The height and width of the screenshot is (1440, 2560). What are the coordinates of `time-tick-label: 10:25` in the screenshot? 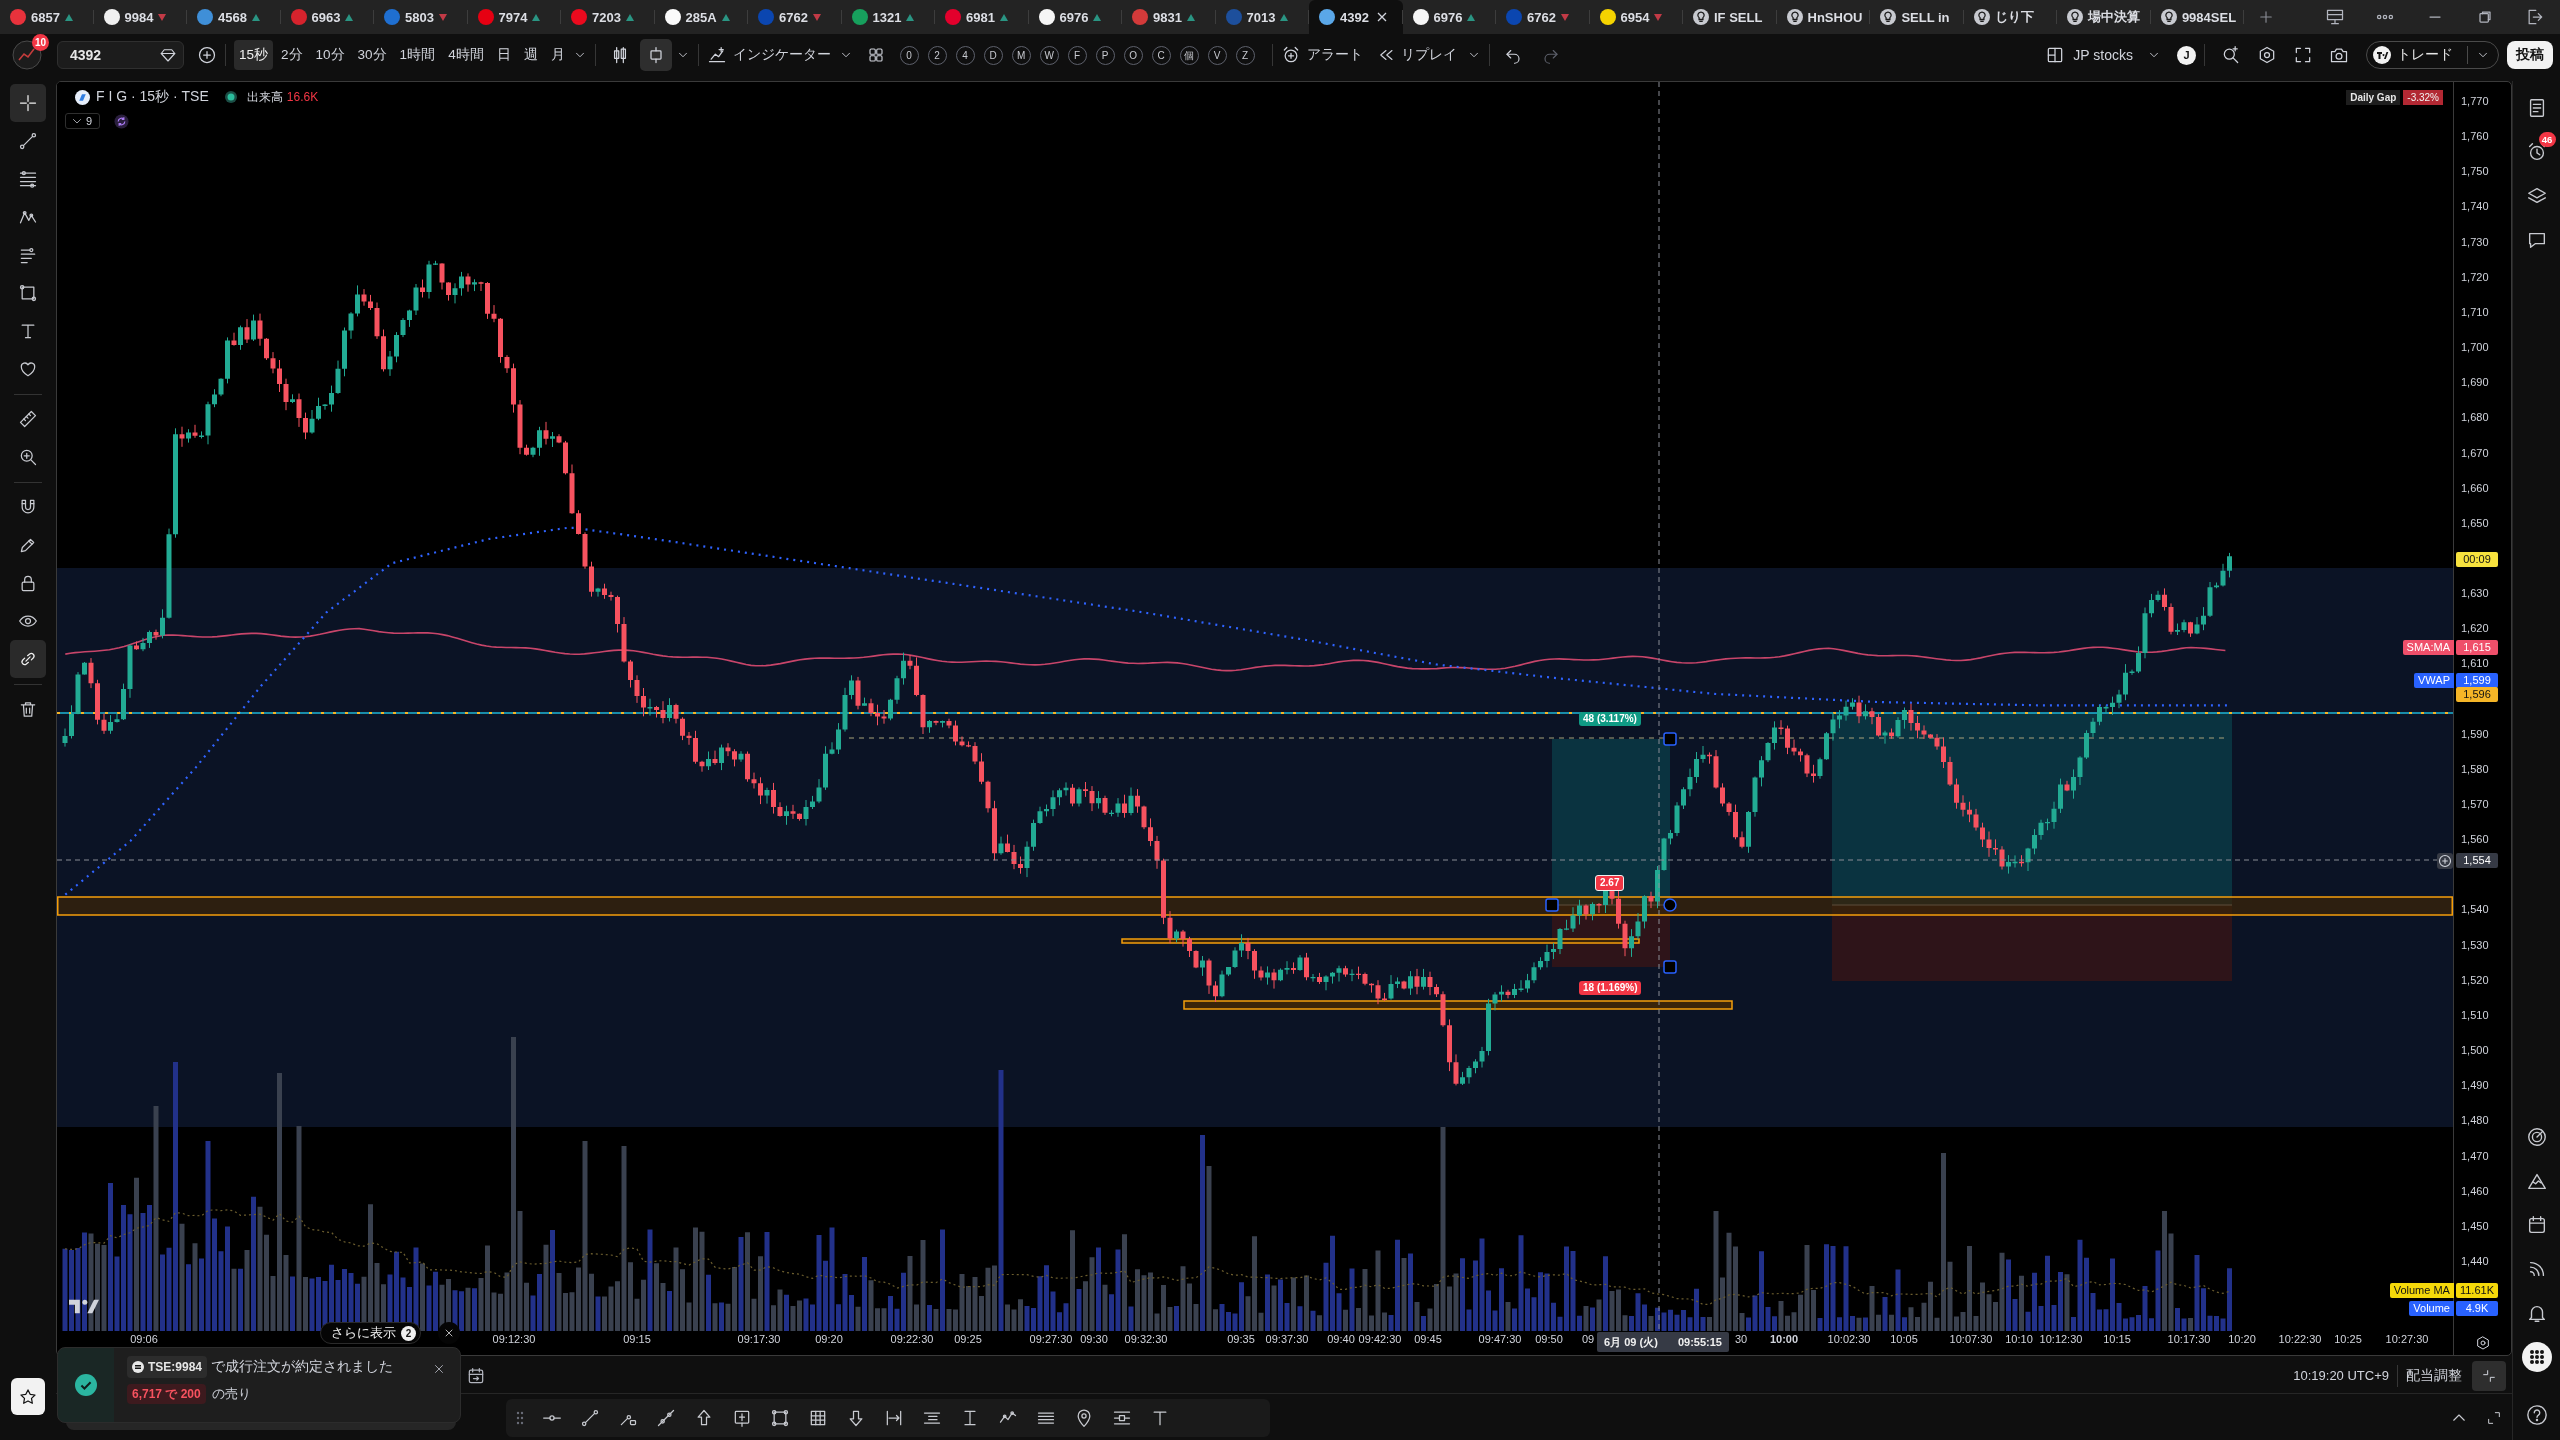 It's located at (2348, 1339).